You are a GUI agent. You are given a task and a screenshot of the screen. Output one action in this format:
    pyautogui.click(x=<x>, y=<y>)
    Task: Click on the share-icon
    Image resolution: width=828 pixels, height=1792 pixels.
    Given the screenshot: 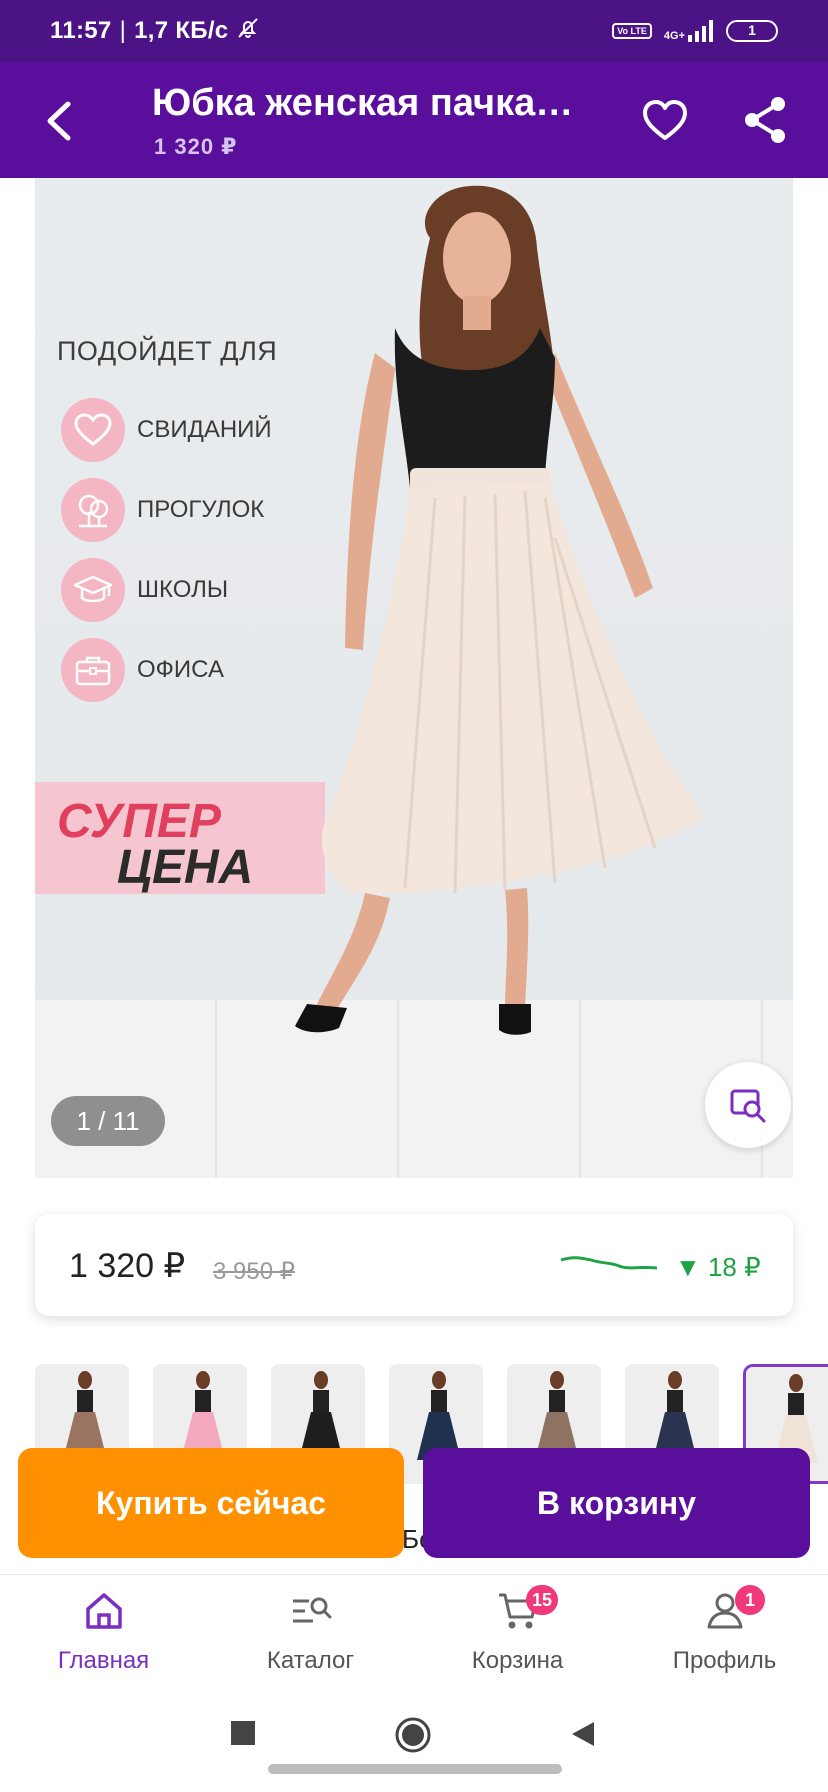 What is the action you would take?
    pyautogui.click(x=765, y=120)
    